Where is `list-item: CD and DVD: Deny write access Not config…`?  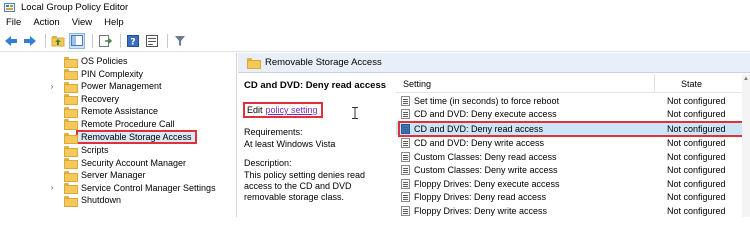 list-item: CD and DVD: Deny write access Not config… is located at coordinates (573, 143).